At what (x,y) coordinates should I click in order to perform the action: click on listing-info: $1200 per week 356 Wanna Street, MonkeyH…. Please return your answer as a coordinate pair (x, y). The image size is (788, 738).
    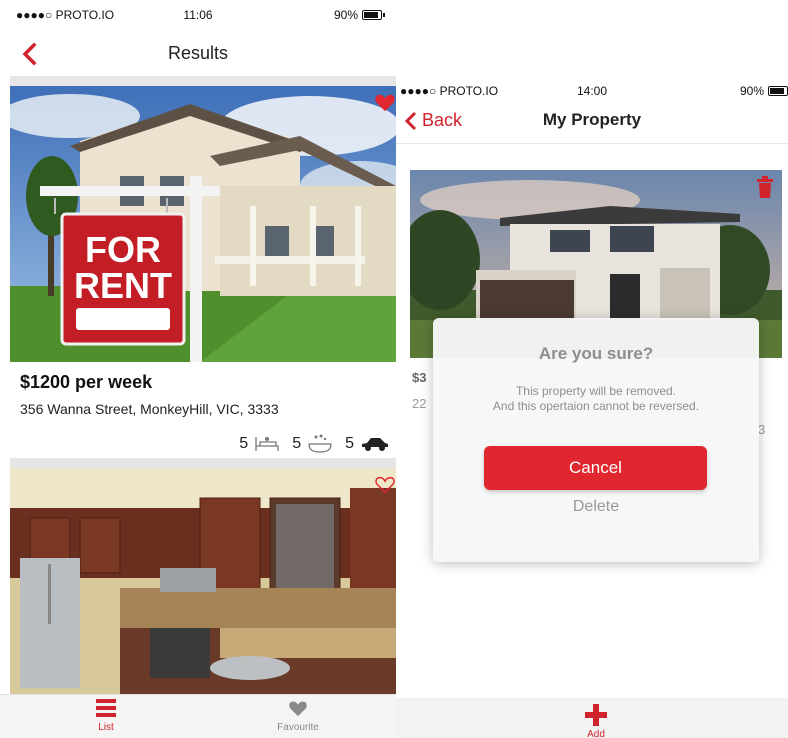
    Looking at the image, I should click on (203, 410).